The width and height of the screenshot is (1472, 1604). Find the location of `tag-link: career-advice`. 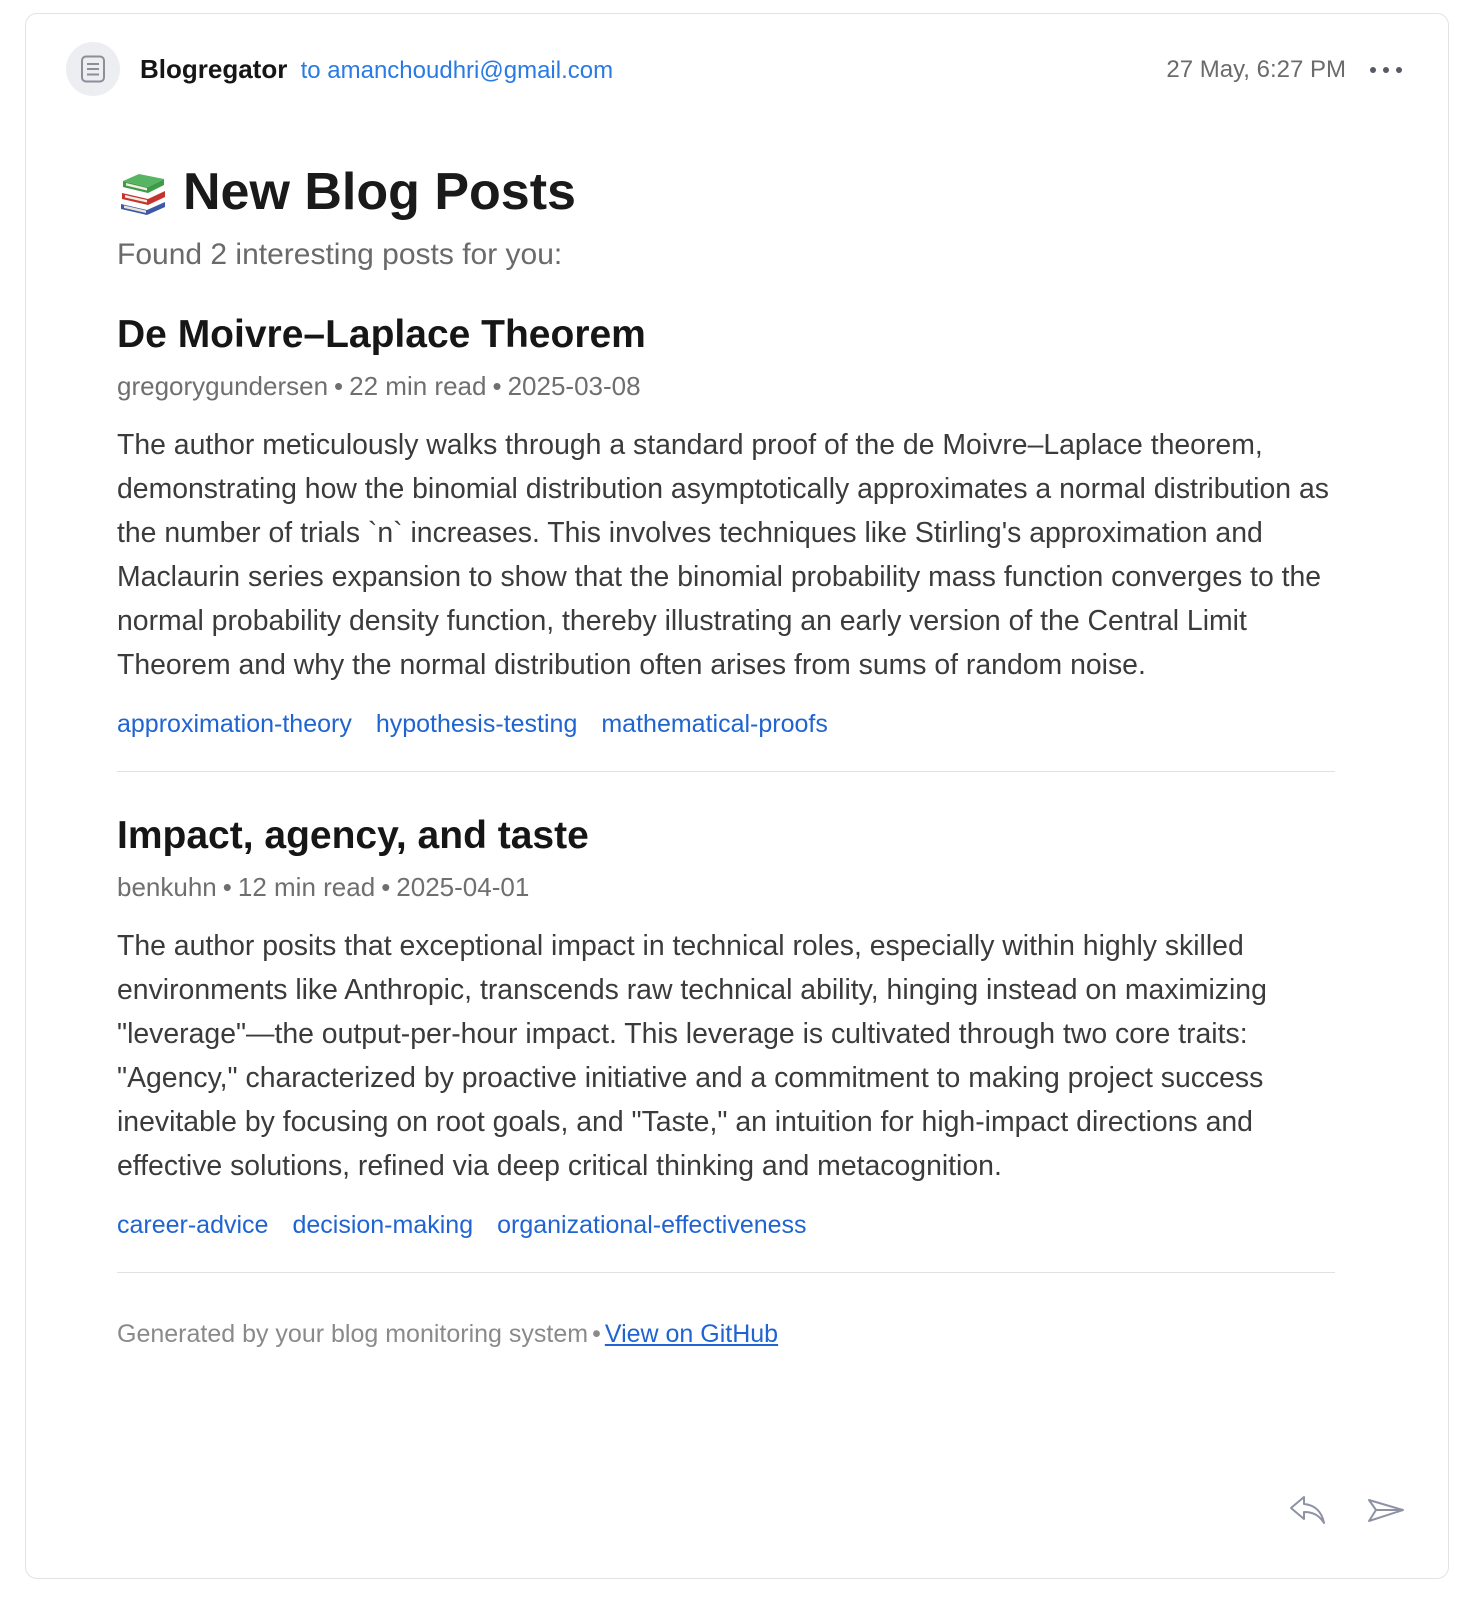

tag-link: career-advice is located at coordinates (192, 1225).